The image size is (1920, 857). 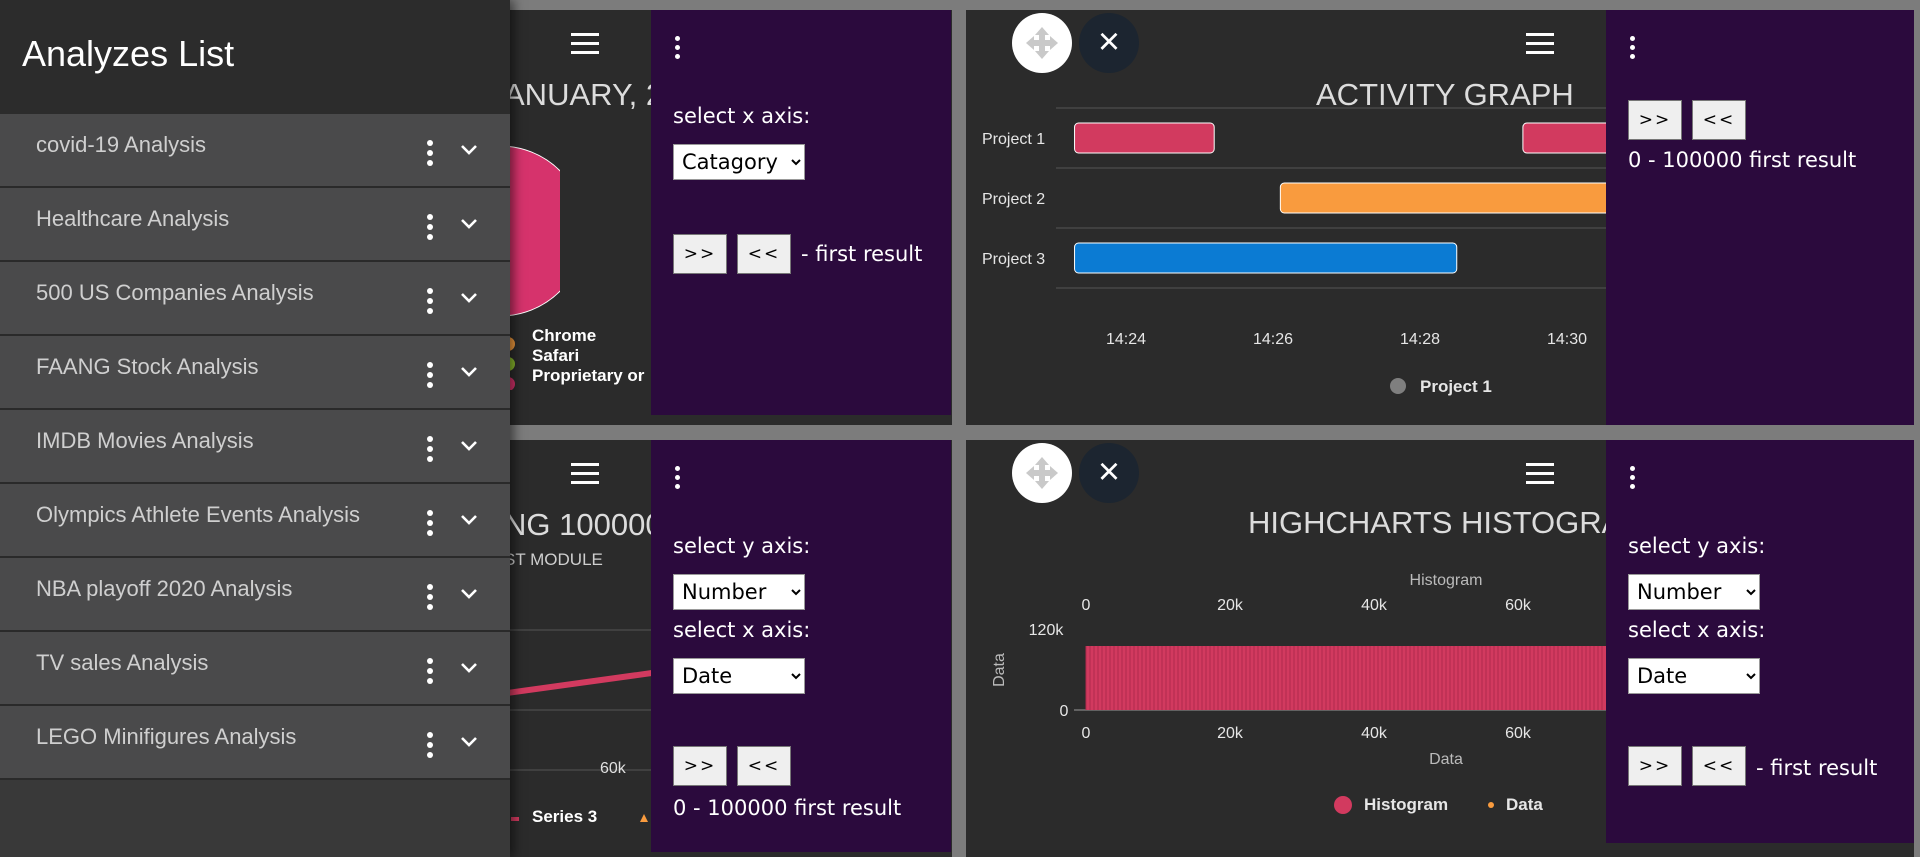 What do you see at coordinates (1343, 805) in the screenshot?
I see `legend-marker-histogram` at bounding box center [1343, 805].